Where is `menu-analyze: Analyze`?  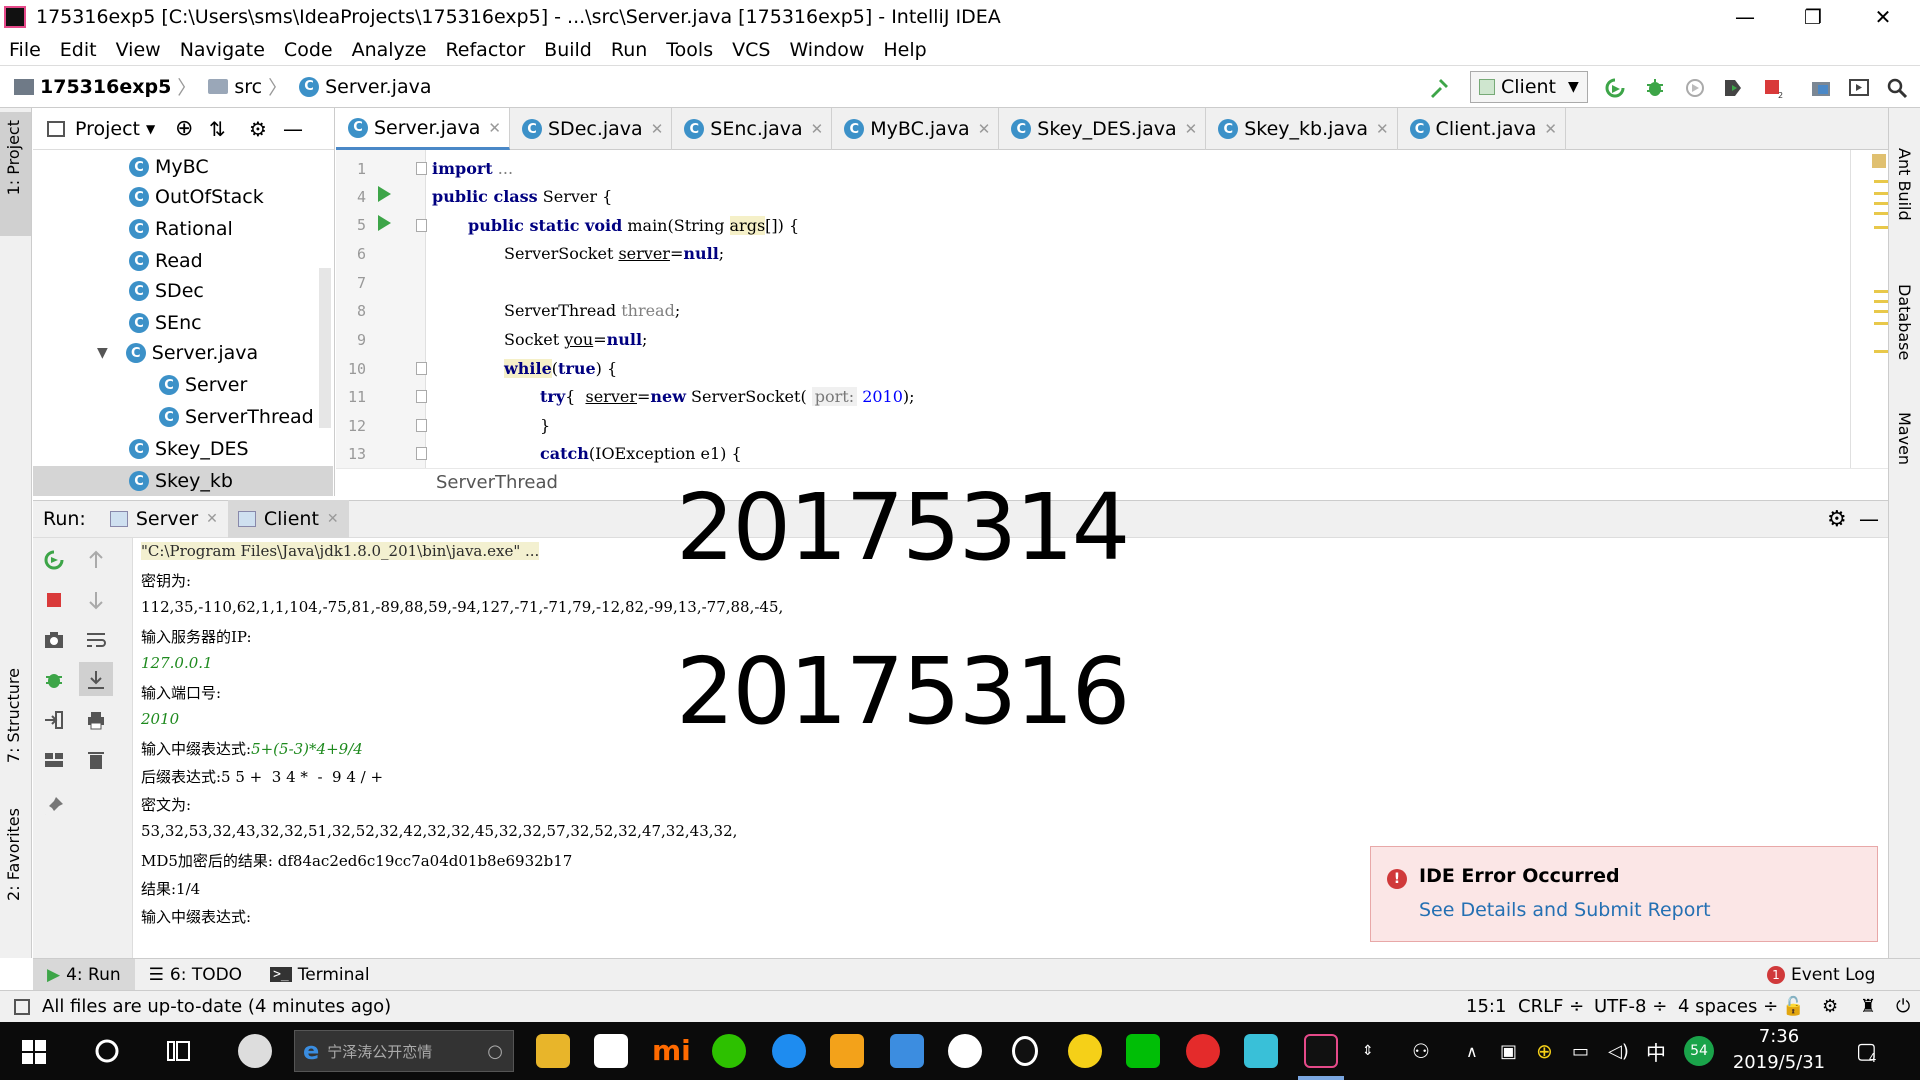
menu-analyze: Analyze is located at coordinates (390, 50).